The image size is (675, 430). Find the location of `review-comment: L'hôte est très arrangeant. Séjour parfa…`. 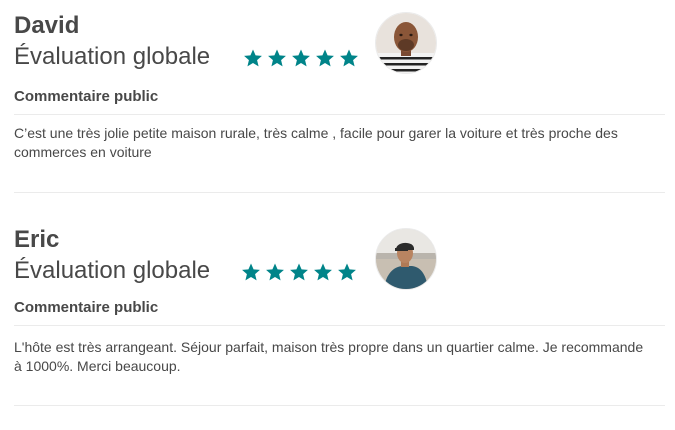

review-comment: L'hôte est très arrangeant. Séjour parfa… is located at coordinates (329, 356).